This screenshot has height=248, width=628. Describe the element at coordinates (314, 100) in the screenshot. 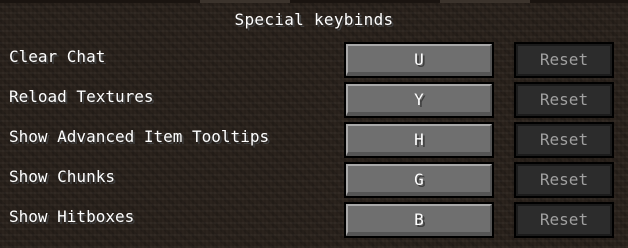

I see `keybind-row-reload-textures: Reload Textures Y Reset` at that location.